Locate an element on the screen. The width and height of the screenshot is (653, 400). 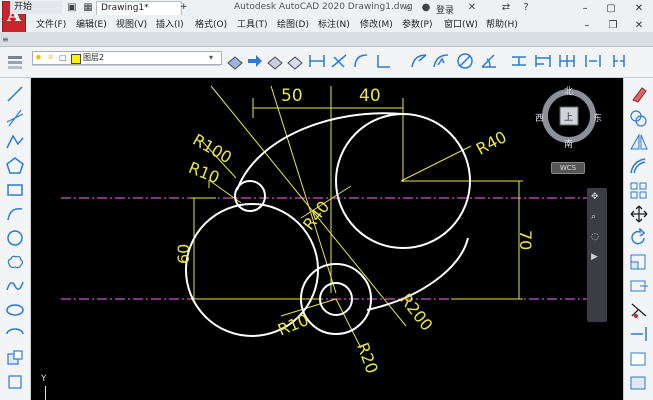
menu-dimension: 标注(N) is located at coordinates (334, 25).